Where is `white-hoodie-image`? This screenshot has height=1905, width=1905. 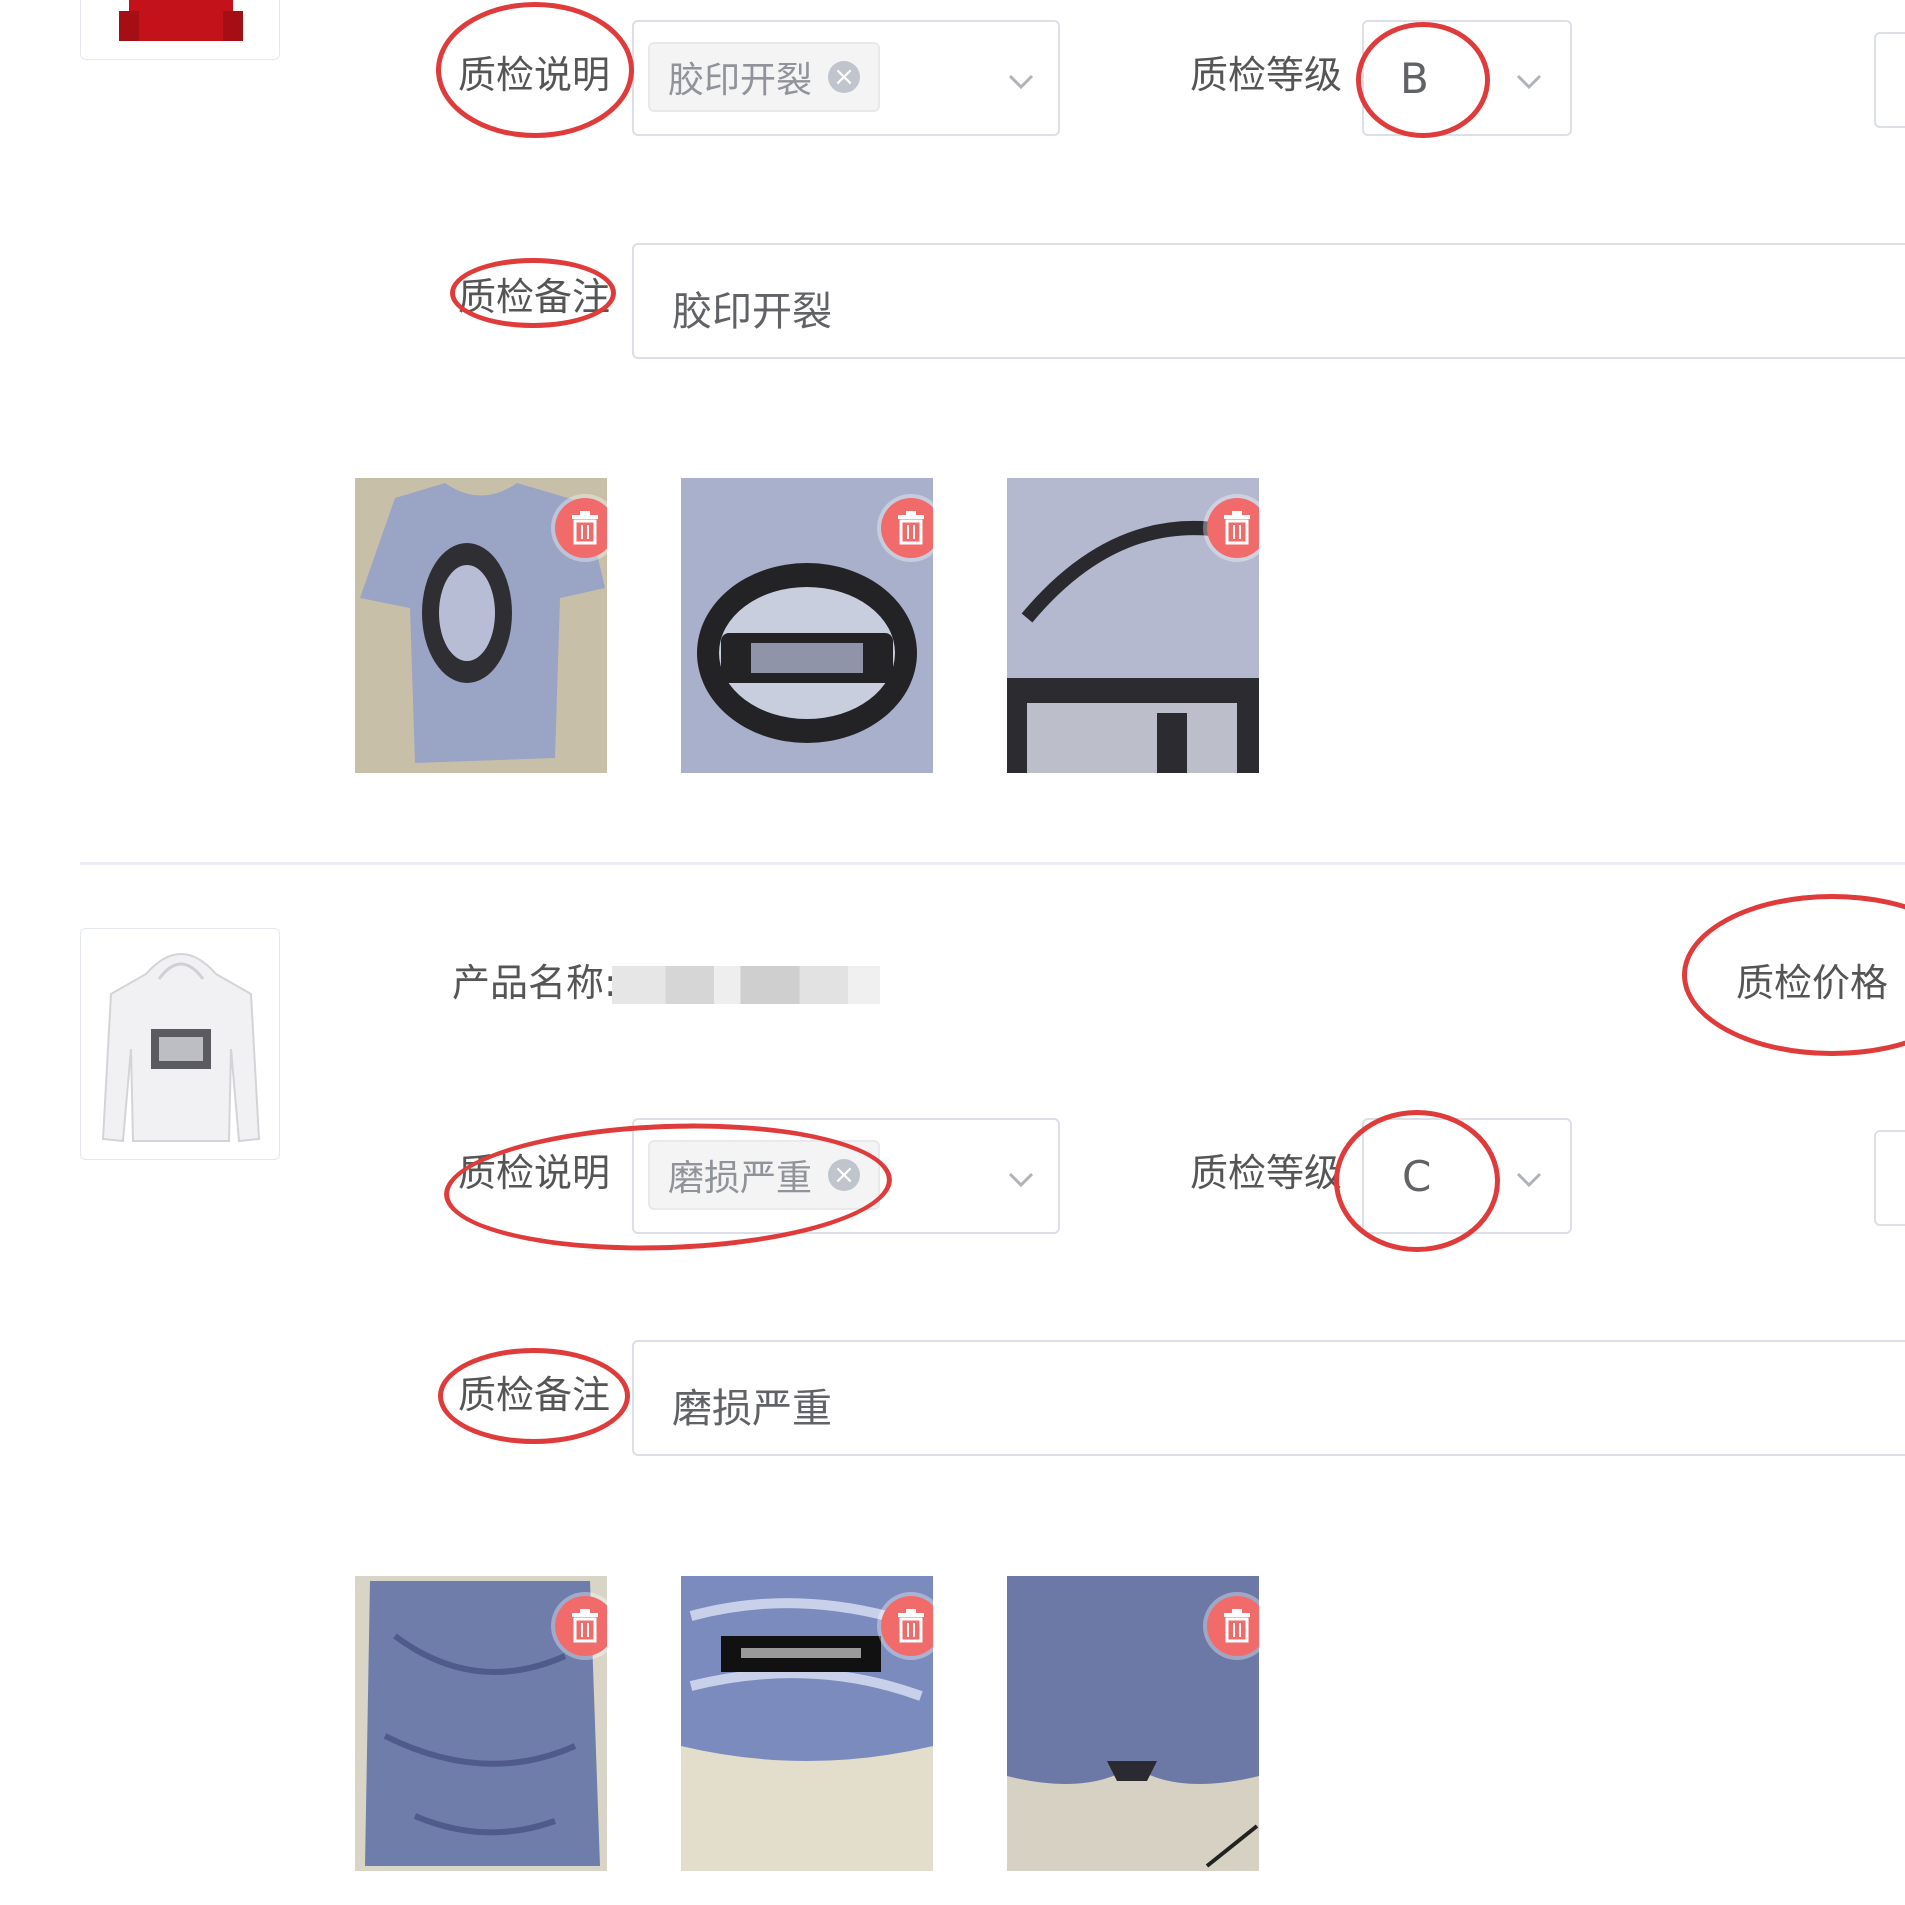 white-hoodie-image is located at coordinates (181, 1048).